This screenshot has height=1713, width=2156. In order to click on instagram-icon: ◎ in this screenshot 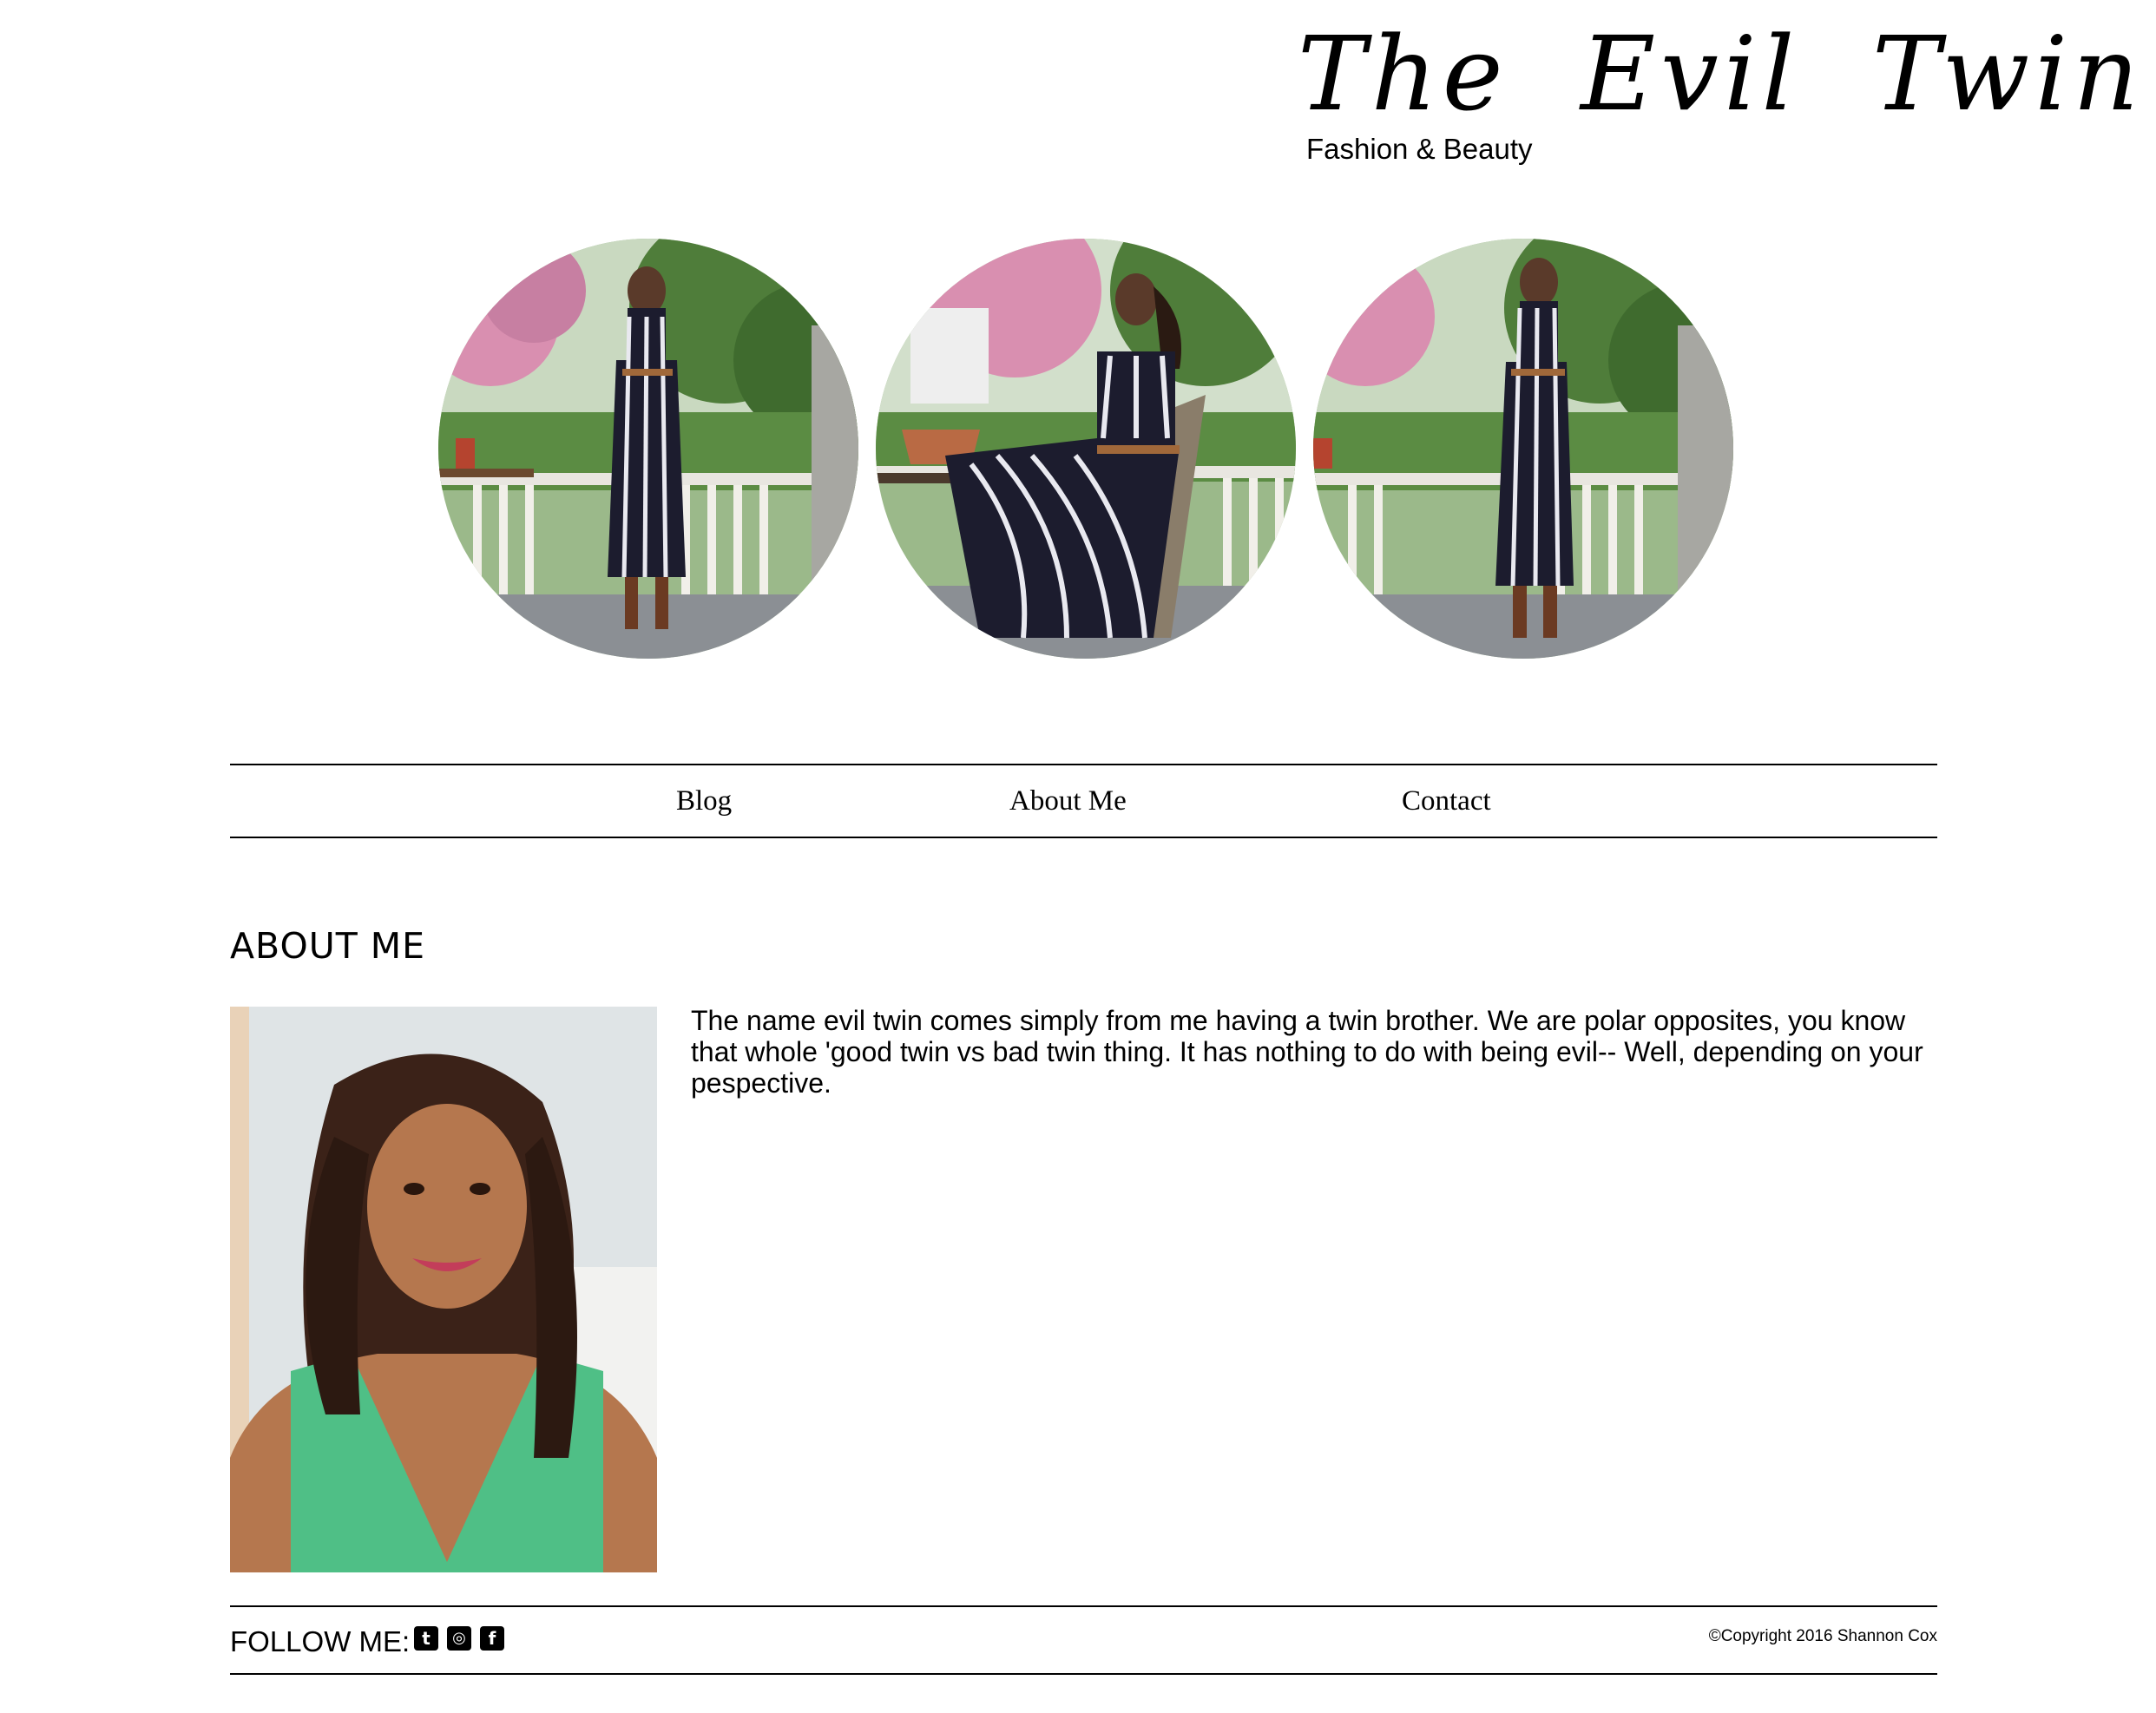, I will do `click(459, 1639)`.